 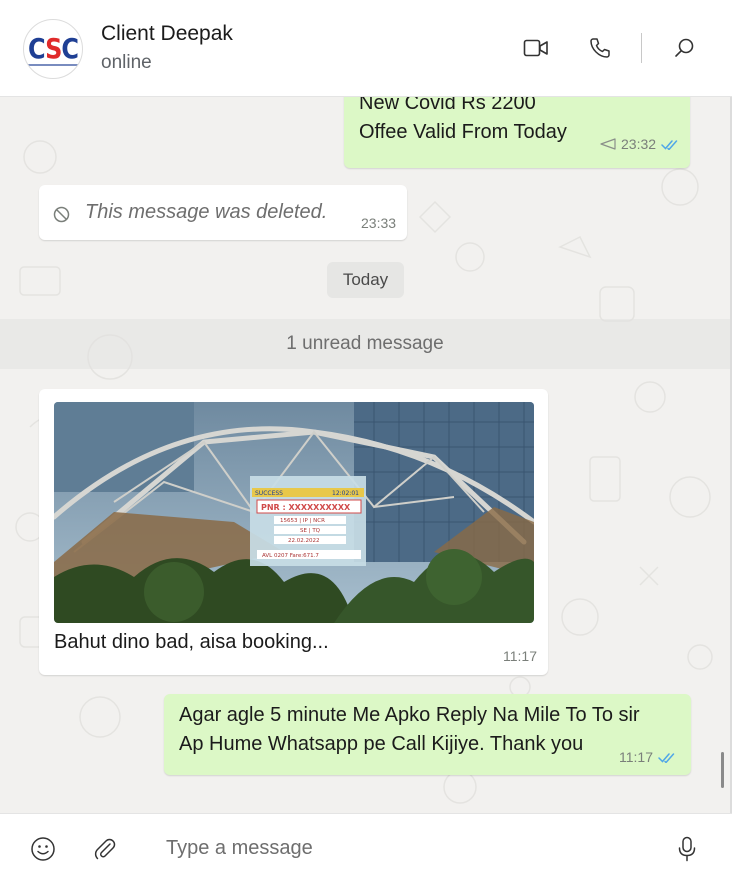 What do you see at coordinates (345, 493) in the screenshot?
I see `screen-row: 12:02:01` at bounding box center [345, 493].